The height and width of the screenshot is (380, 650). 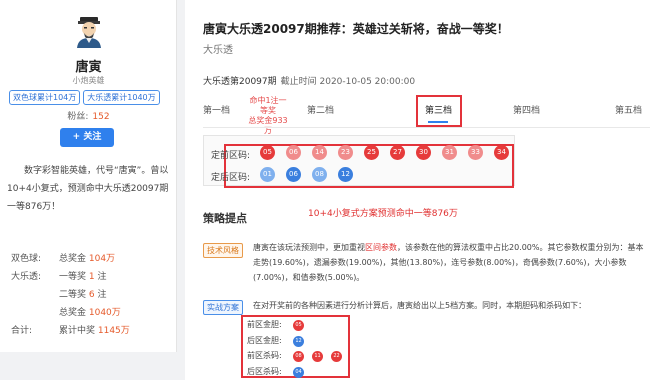 I want to click on article-category: 大乐透, so click(x=218, y=48).